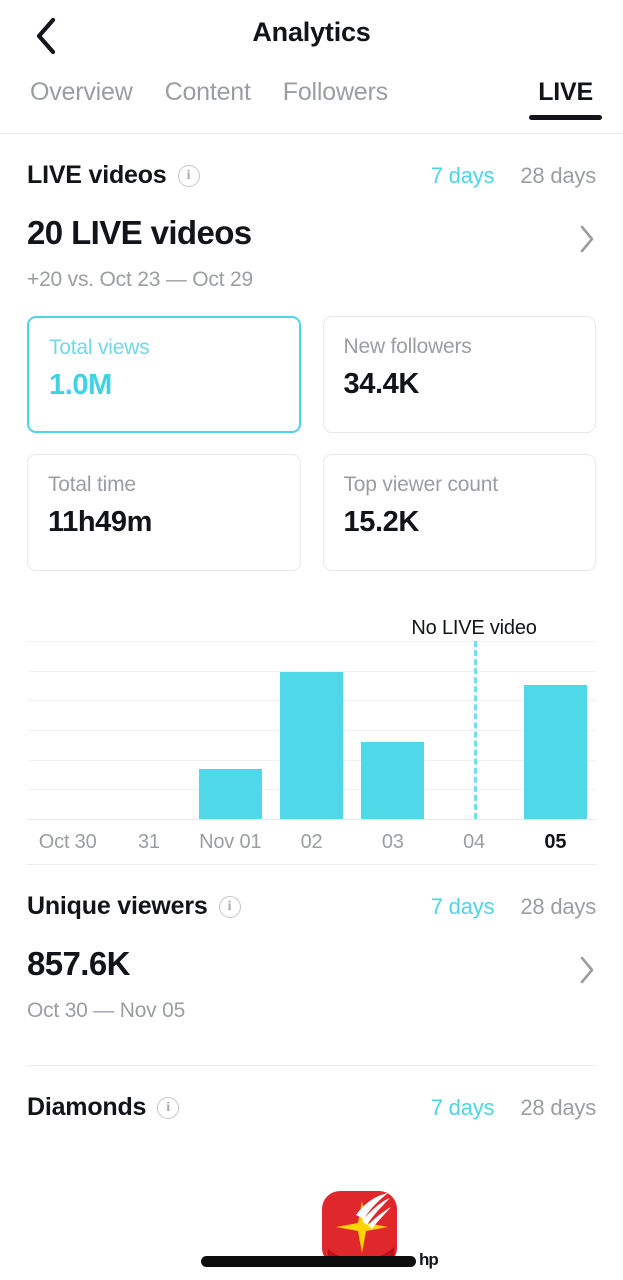 The height and width of the screenshot is (1280, 623). I want to click on no-live-video-marker-line, so click(476, 730).